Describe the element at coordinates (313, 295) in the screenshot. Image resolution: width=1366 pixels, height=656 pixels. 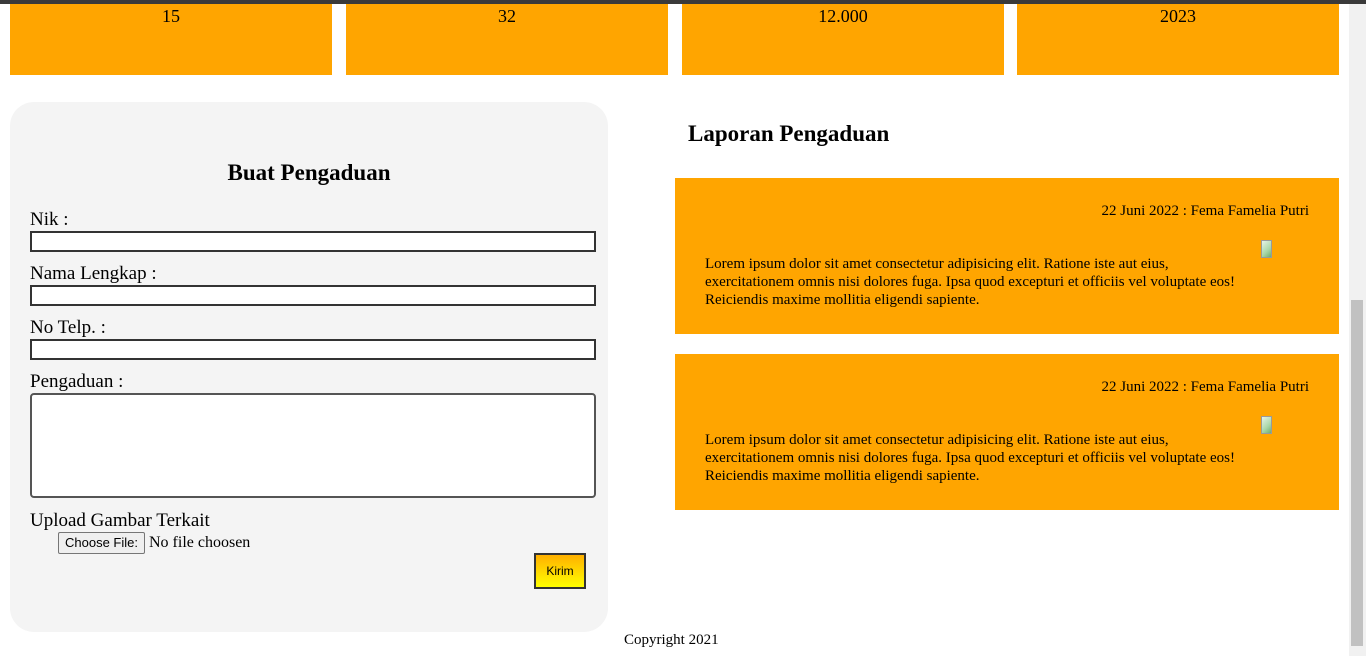
I see `nama-input` at that location.